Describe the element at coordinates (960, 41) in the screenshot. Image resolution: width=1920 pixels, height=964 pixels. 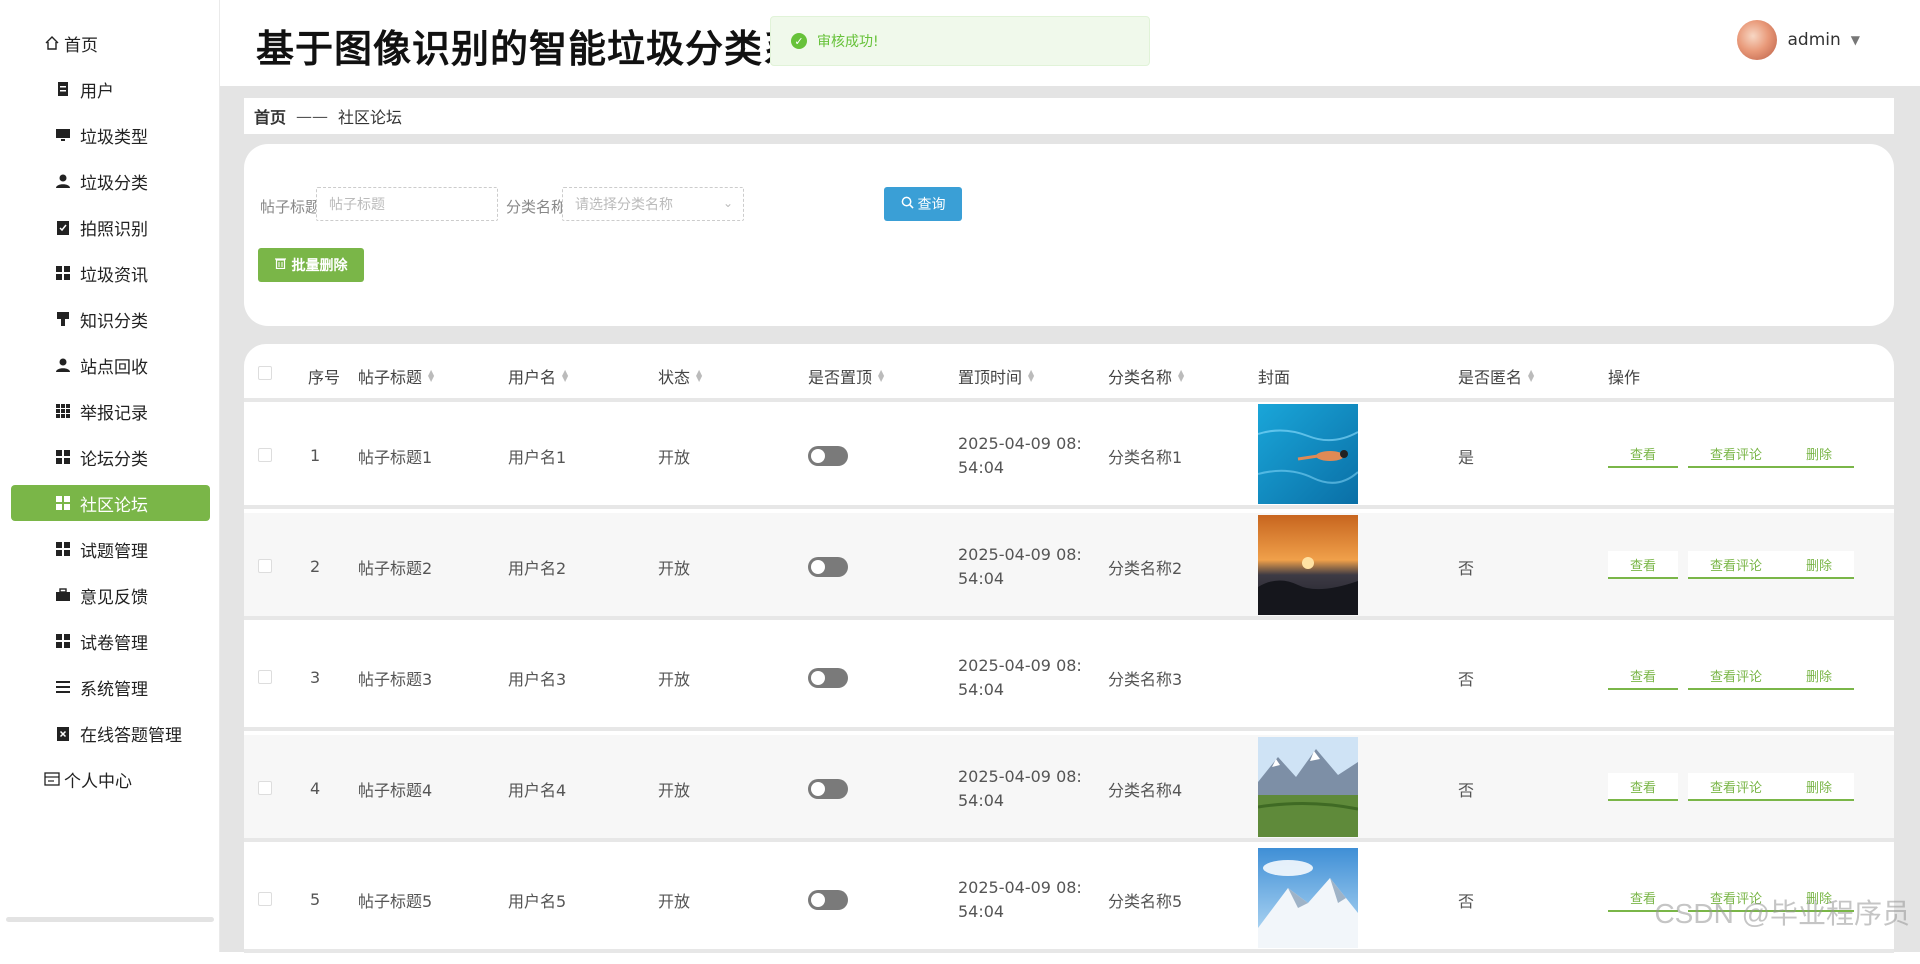
I see `success-toast: ✓ 审核成功!` at that location.